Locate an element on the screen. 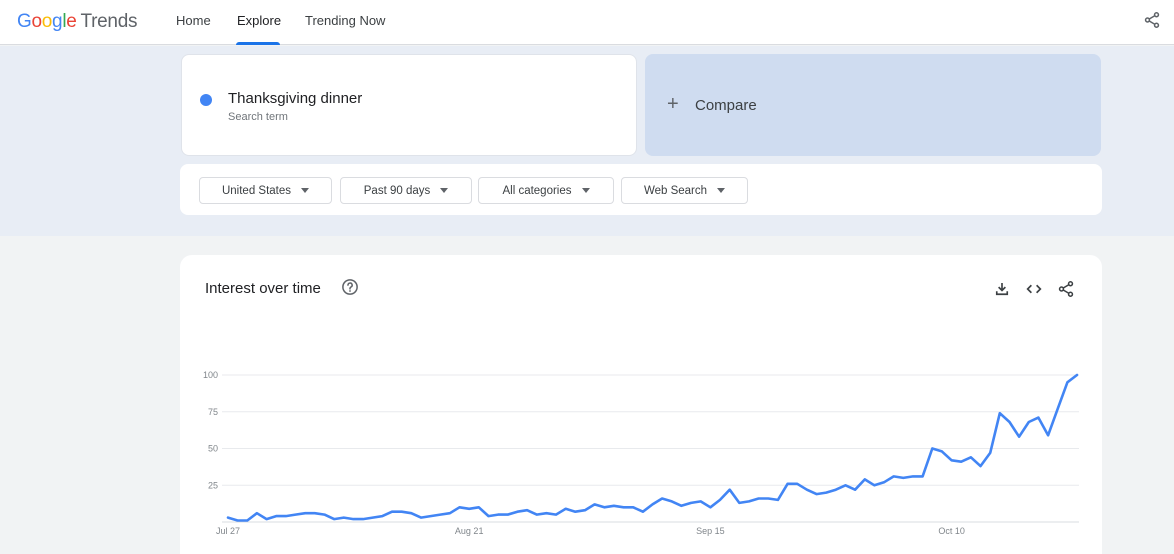 The width and height of the screenshot is (1174, 554). y-tick-label: 100 is located at coordinates (210, 375).